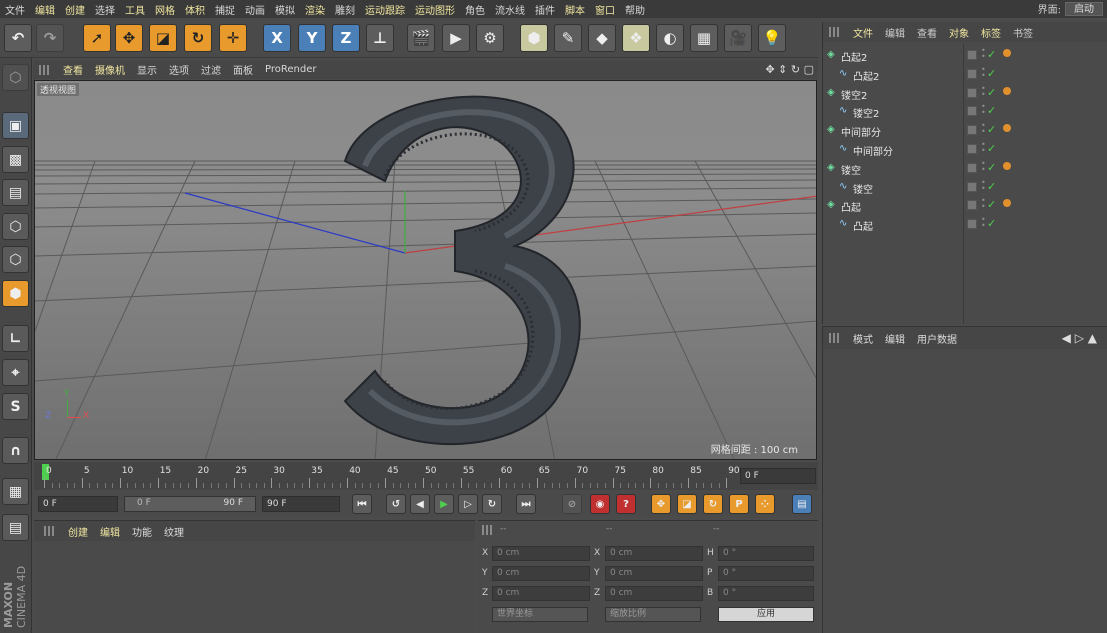 The height and width of the screenshot is (633, 1107). What do you see at coordinates (654, 573) in the screenshot?
I see `size-y-field: 0 cm` at bounding box center [654, 573].